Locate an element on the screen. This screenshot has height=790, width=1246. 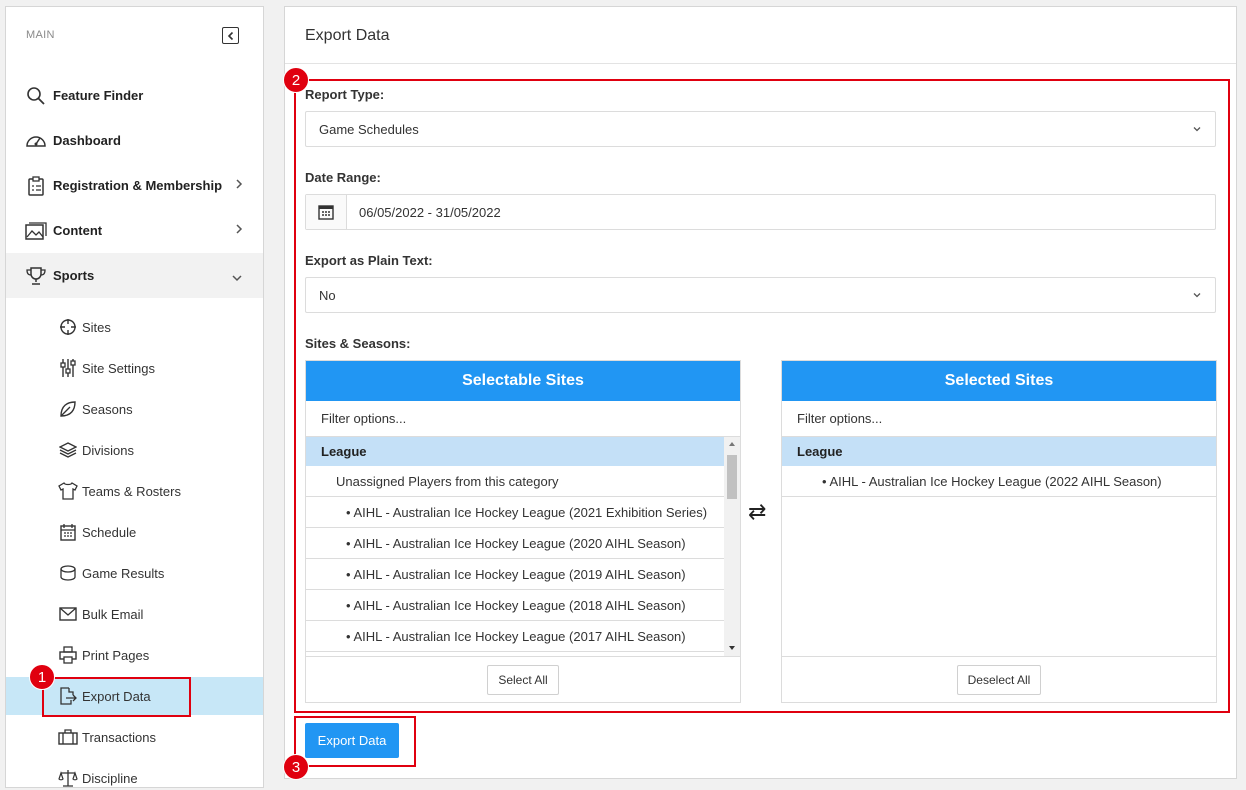
sidebar-item-label: Feature Finder is located at coordinates (98, 95).